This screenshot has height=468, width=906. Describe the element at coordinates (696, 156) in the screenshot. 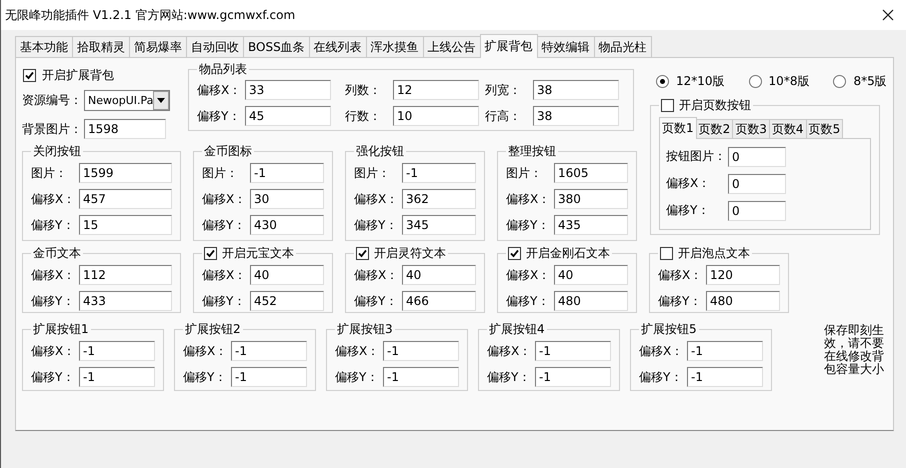

I see `field-label: 按钮图片：` at that location.